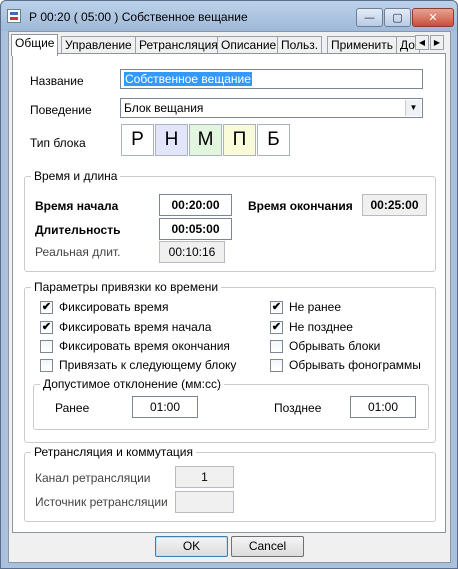  What do you see at coordinates (135, 327) in the screenshot?
I see `checkbox-label: Фиксировать время начала` at bounding box center [135, 327].